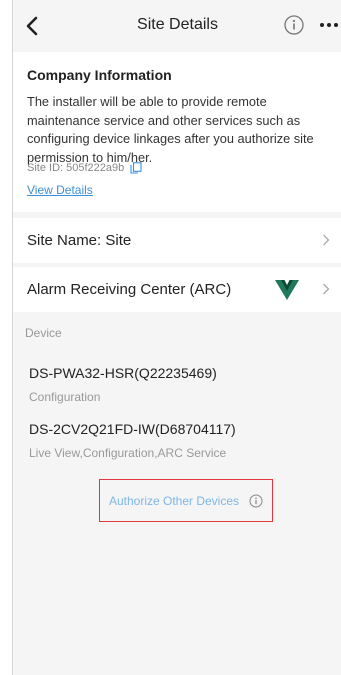 The image size is (341, 675). Describe the element at coordinates (177, 240) in the screenshot. I see `site-name-row: Site Name: Site` at that location.